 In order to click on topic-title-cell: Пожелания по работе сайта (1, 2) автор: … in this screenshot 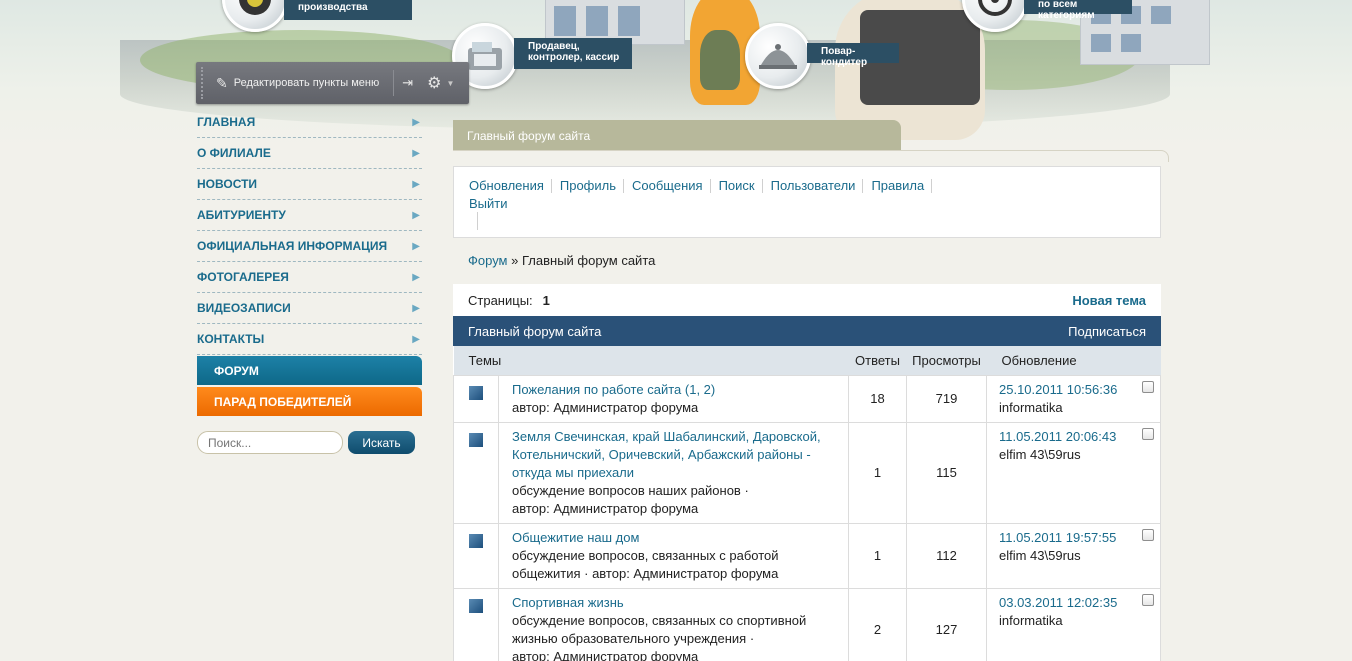, I will do `click(673, 398)`.